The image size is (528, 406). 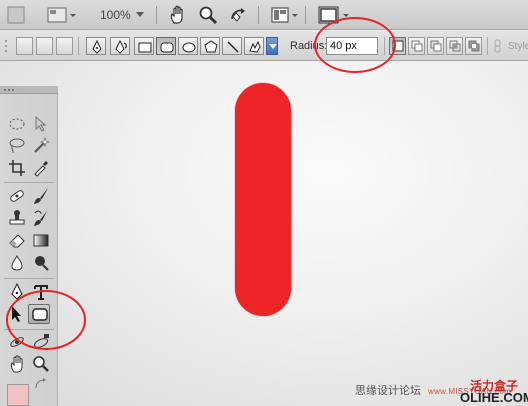 What do you see at coordinates (41, 384) in the screenshot?
I see `swap-colors-icon` at bounding box center [41, 384].